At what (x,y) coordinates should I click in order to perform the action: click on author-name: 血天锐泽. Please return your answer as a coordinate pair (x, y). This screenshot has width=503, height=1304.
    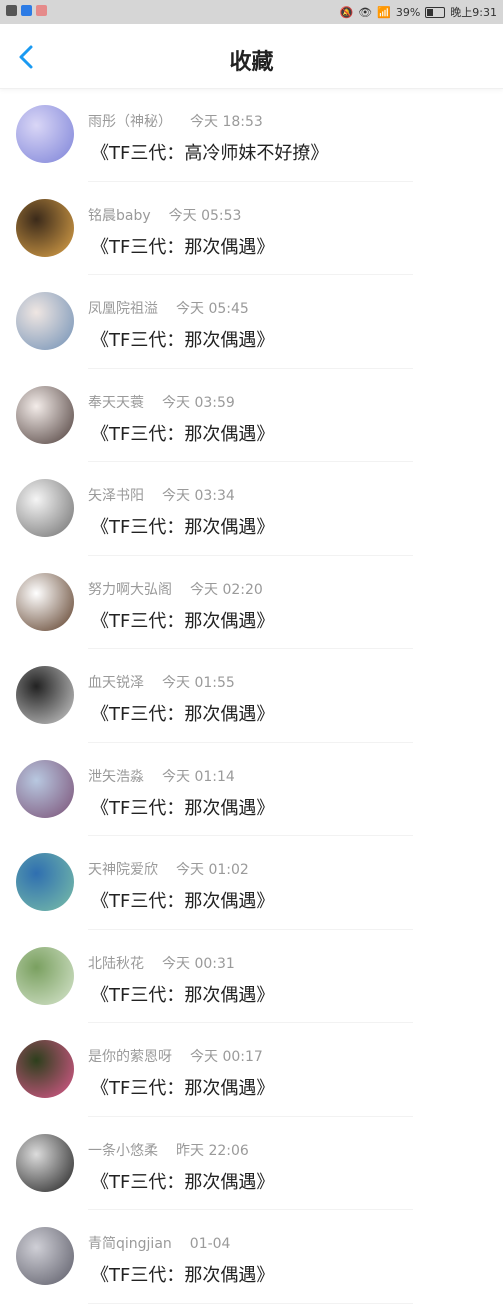
    Looking at the image, I should click on (116, 683).